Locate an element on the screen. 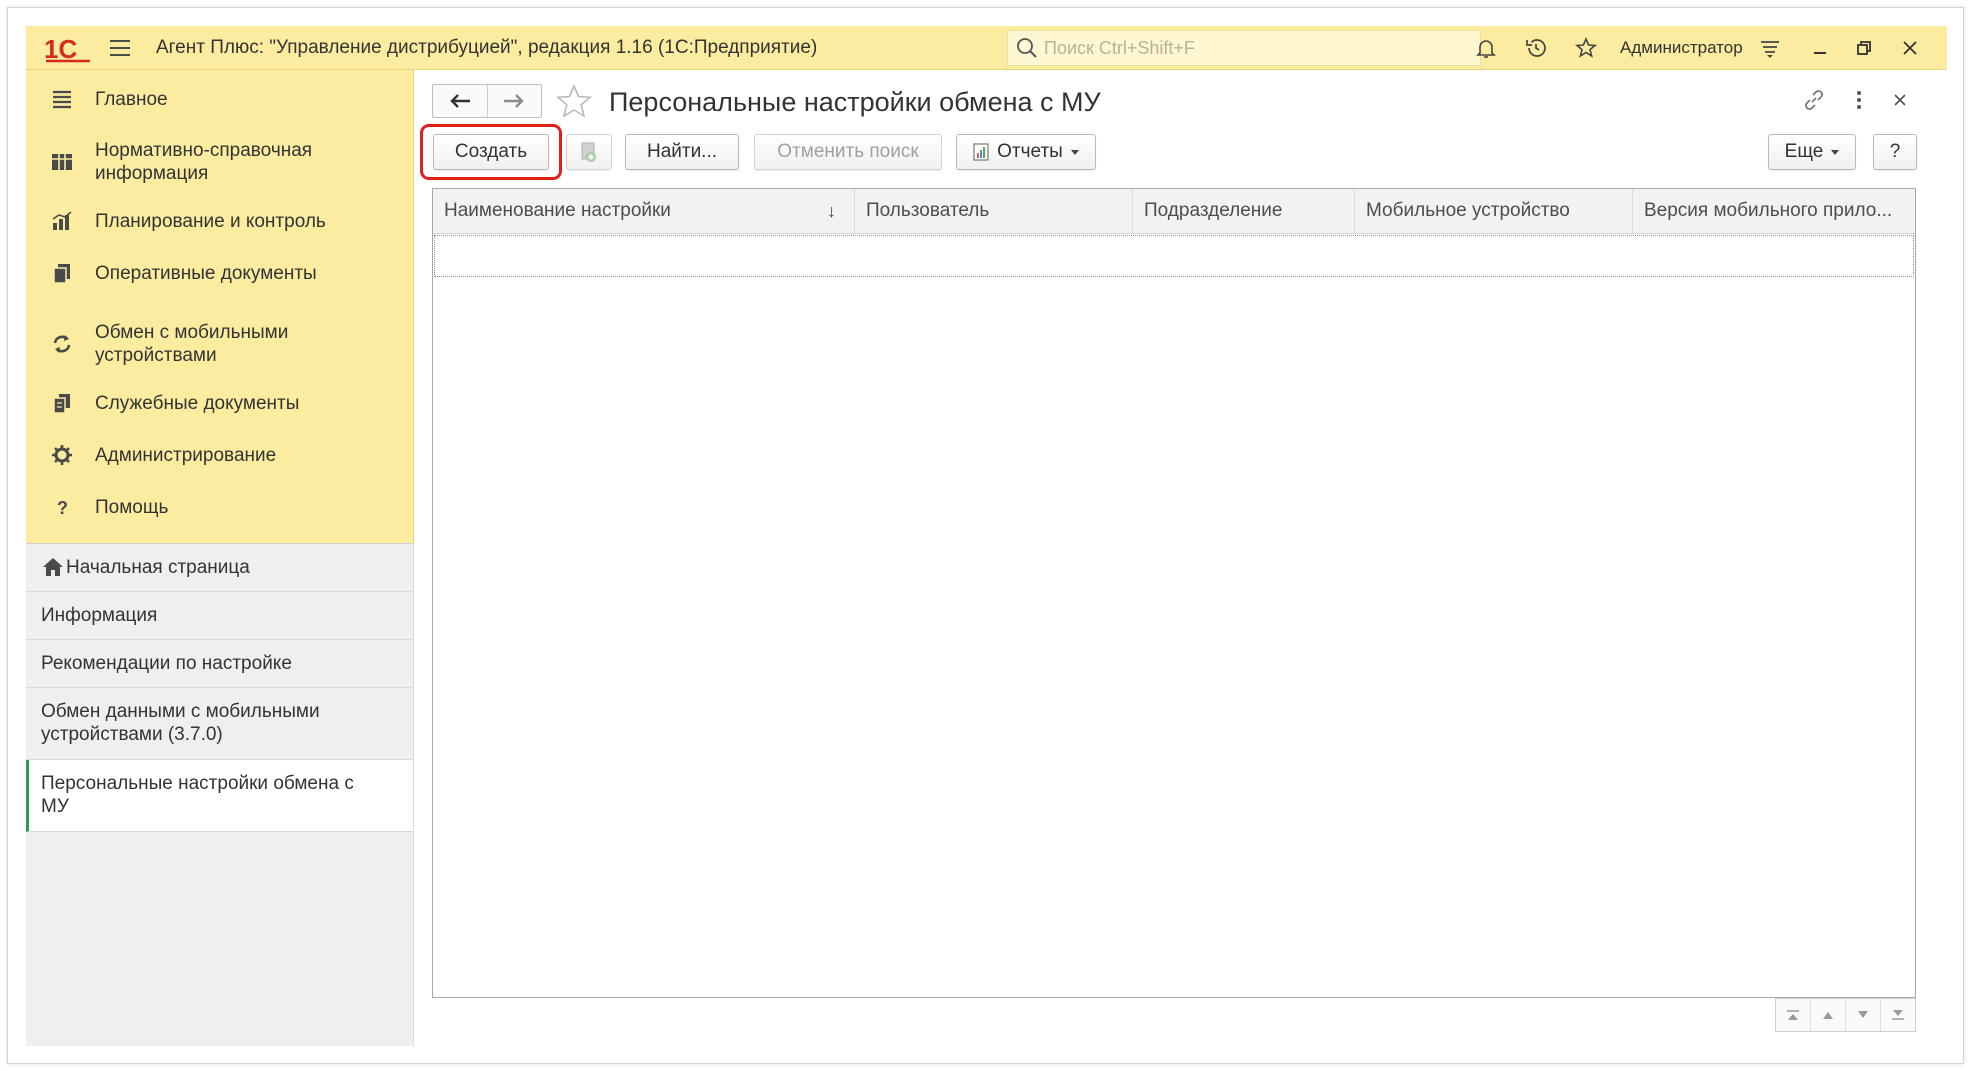  arrow-down-icon is located at coordinates (1863, 1014).